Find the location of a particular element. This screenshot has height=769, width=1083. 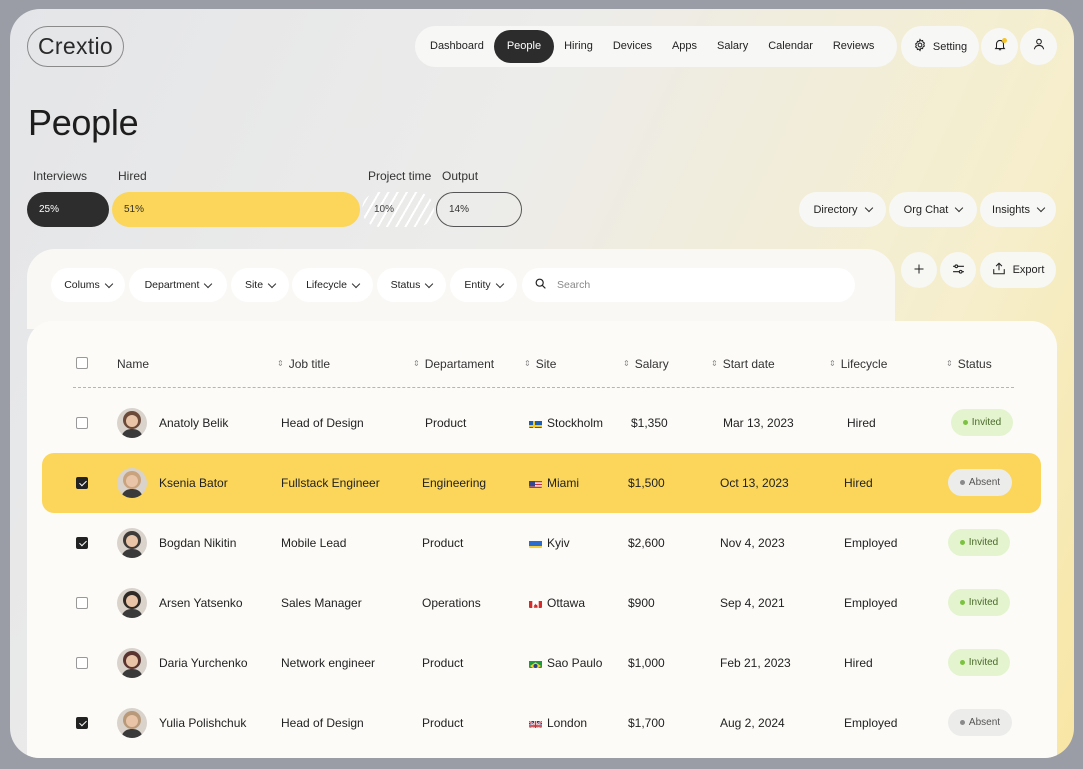

cell-job-title: Sales Manager is located at coordinates (321, 603).